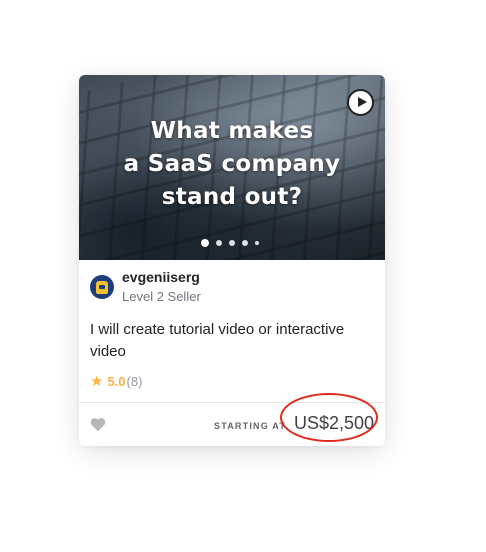 This screenshot has width=486, height=552. Describe the element at coordinates (134, 381) in the screenshot. I see `rating-count: (8)` at that location.